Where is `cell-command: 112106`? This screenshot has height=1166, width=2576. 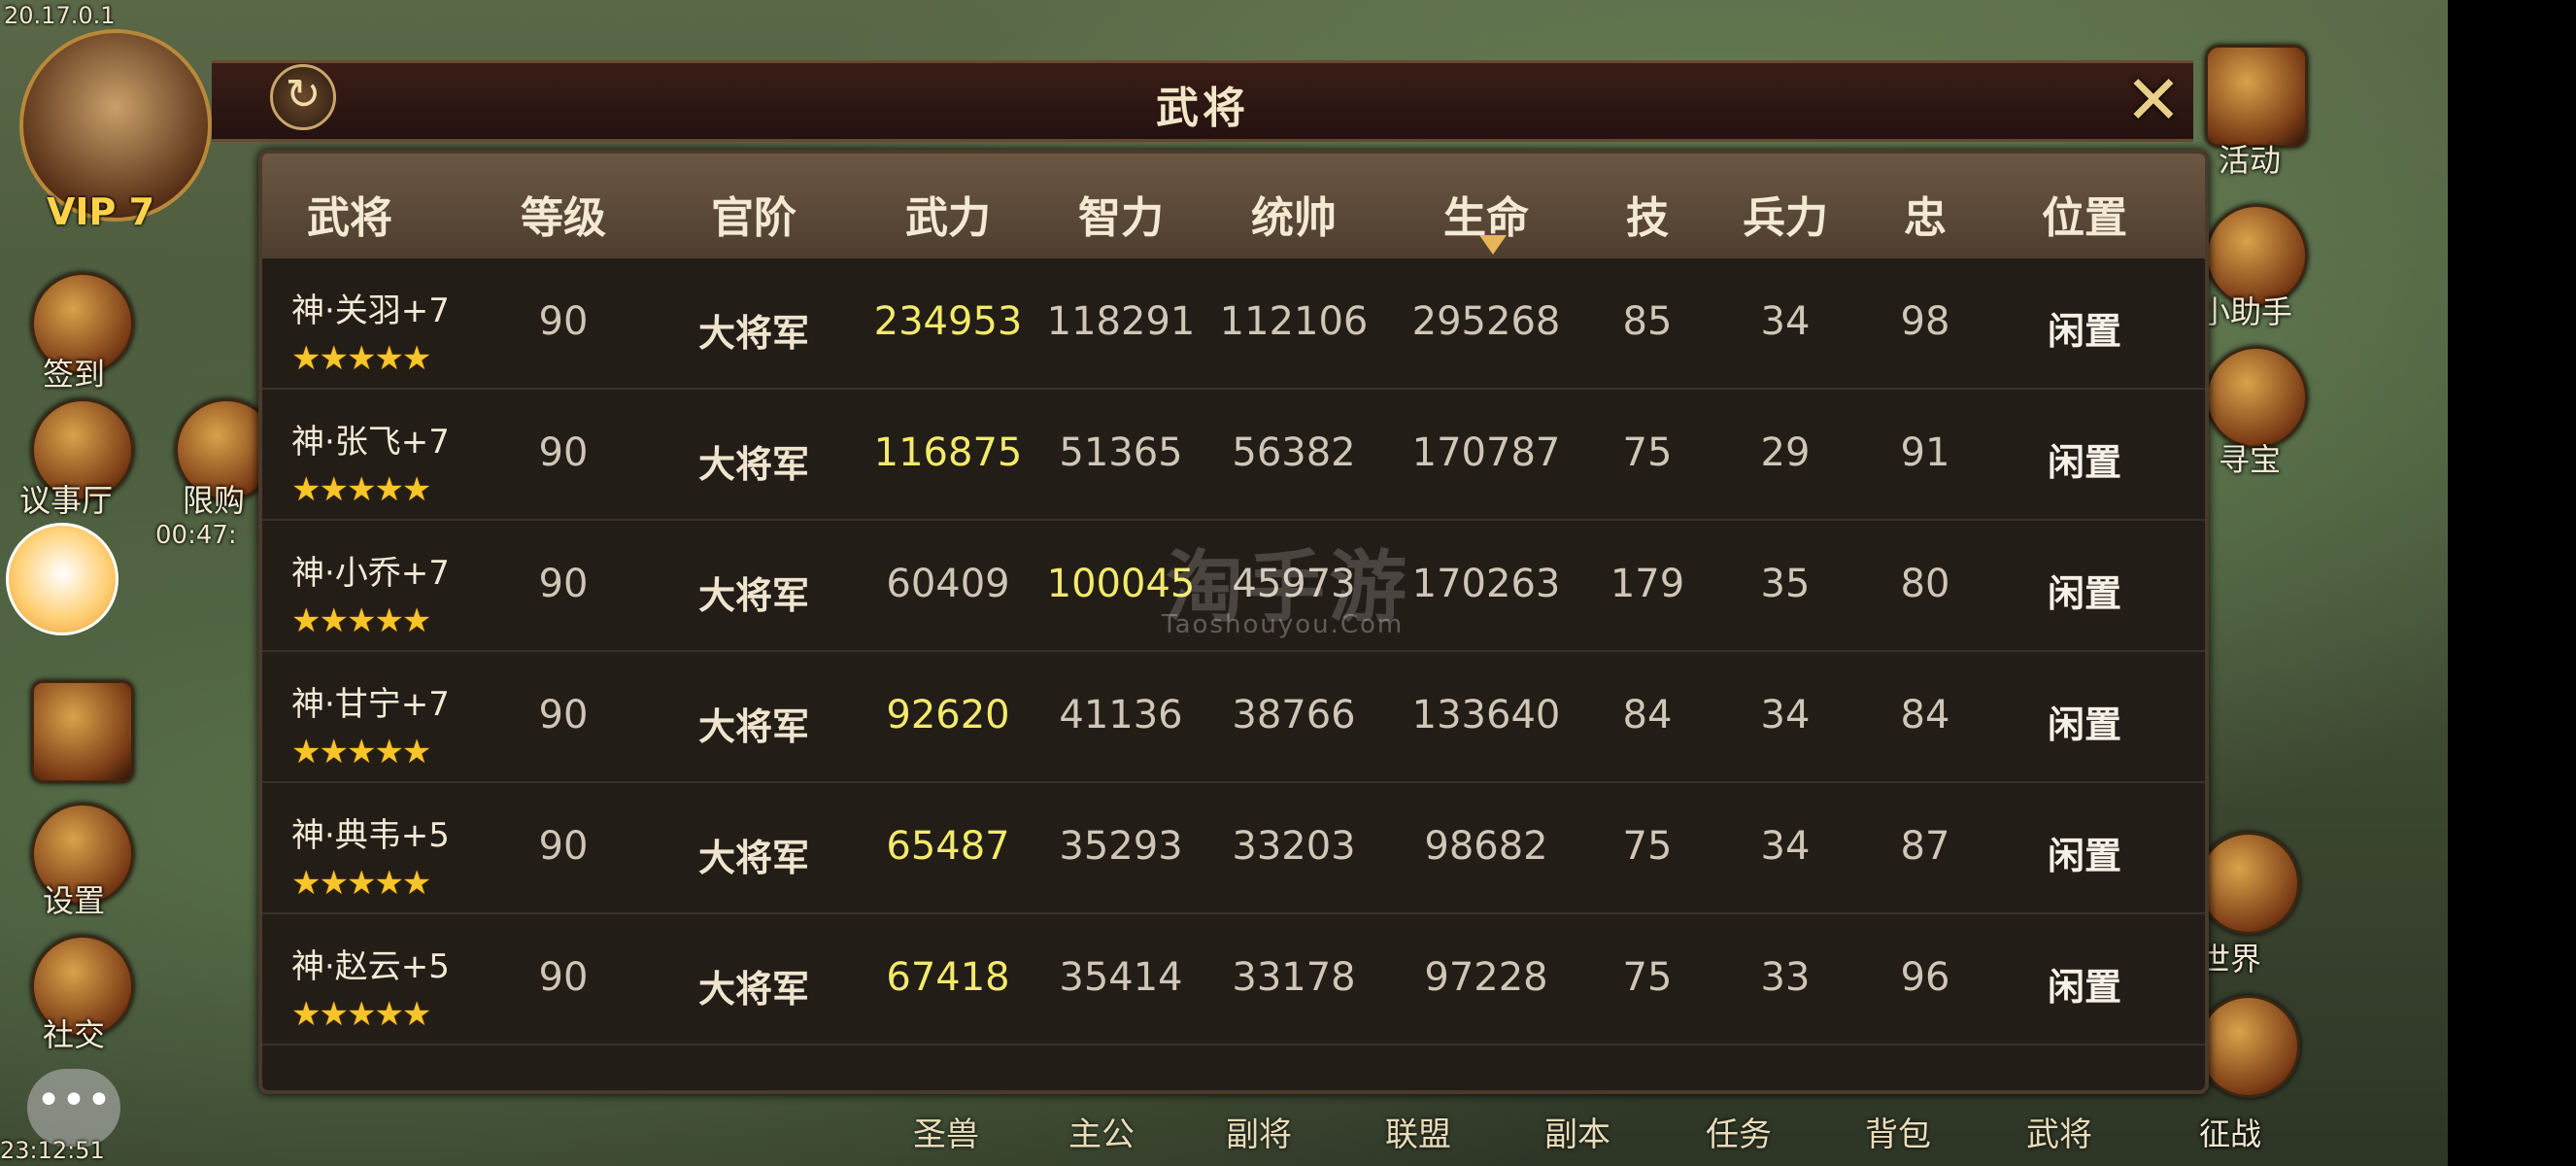
cell-command: 112106 is located at coordinates (1294, 321).